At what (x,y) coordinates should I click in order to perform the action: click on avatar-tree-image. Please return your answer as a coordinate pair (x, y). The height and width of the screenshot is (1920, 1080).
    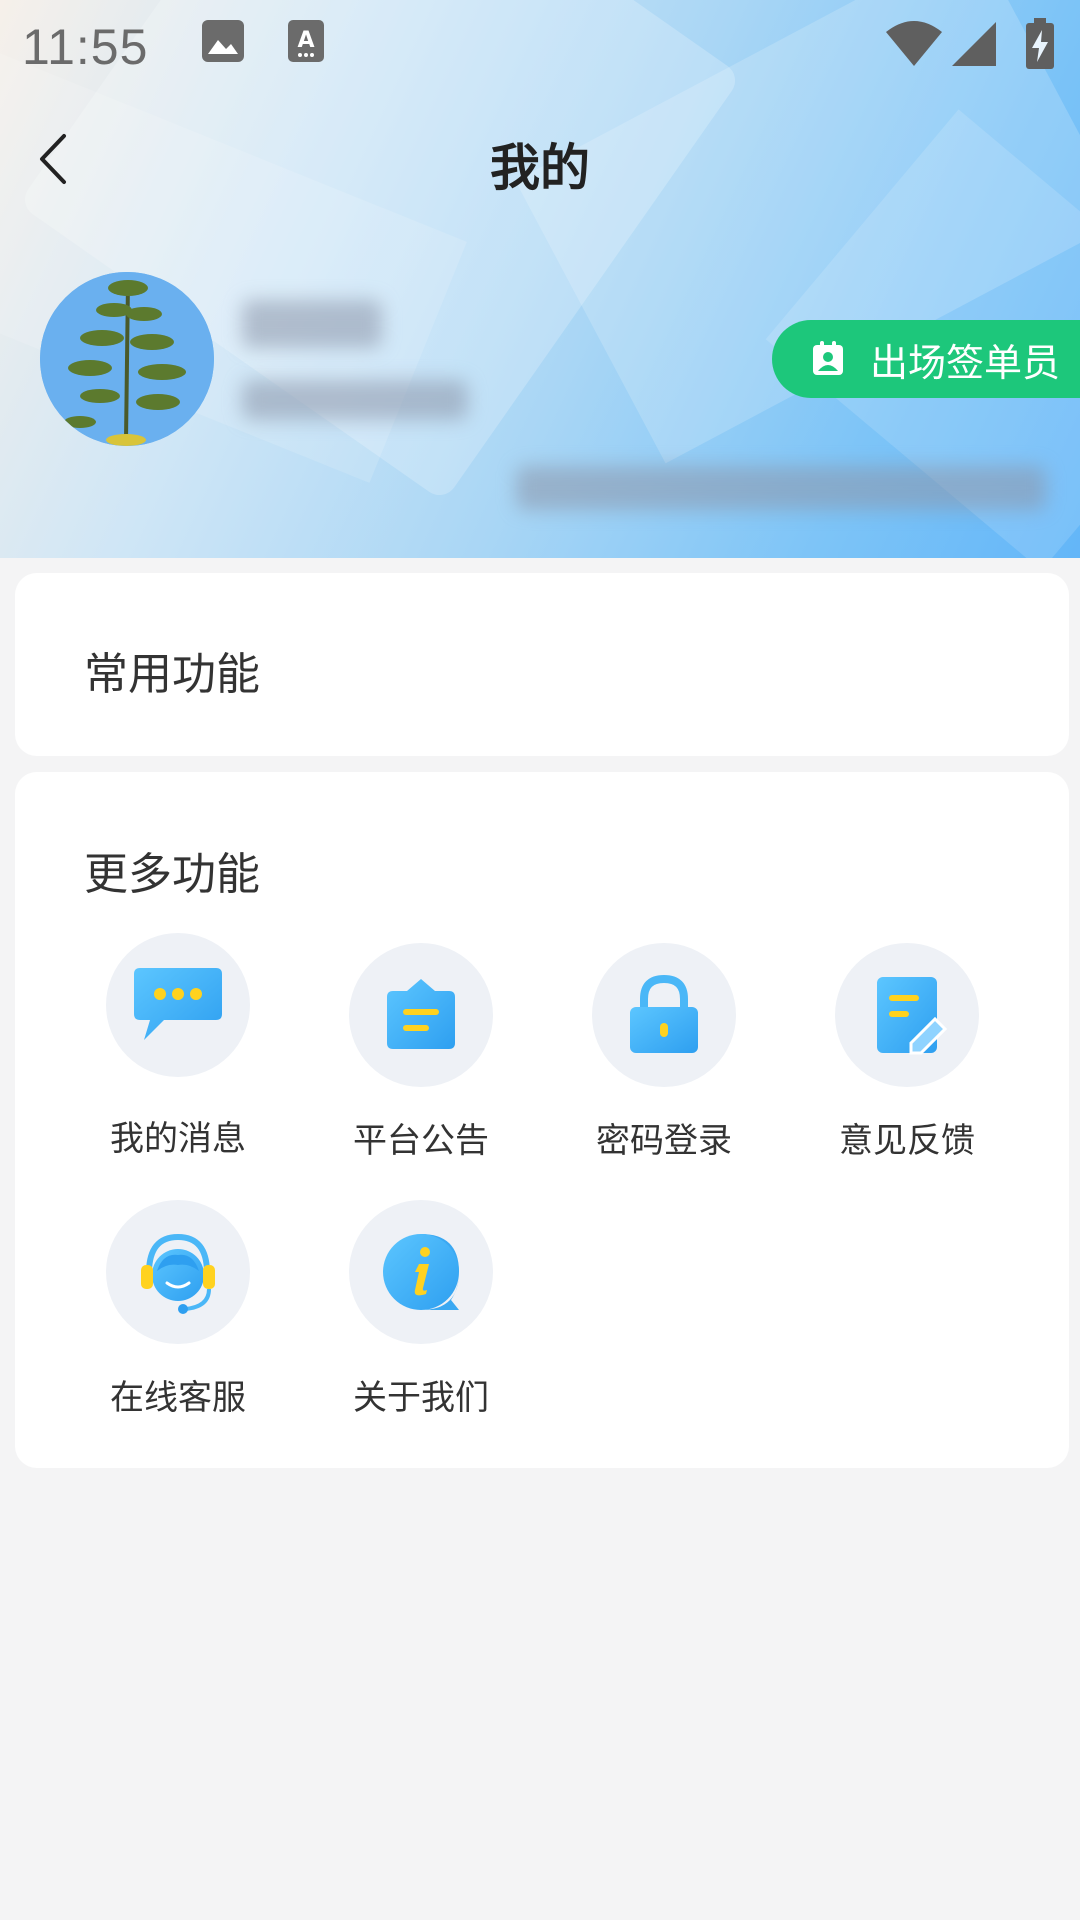
    Looking at the image, I should click on (127, 359).